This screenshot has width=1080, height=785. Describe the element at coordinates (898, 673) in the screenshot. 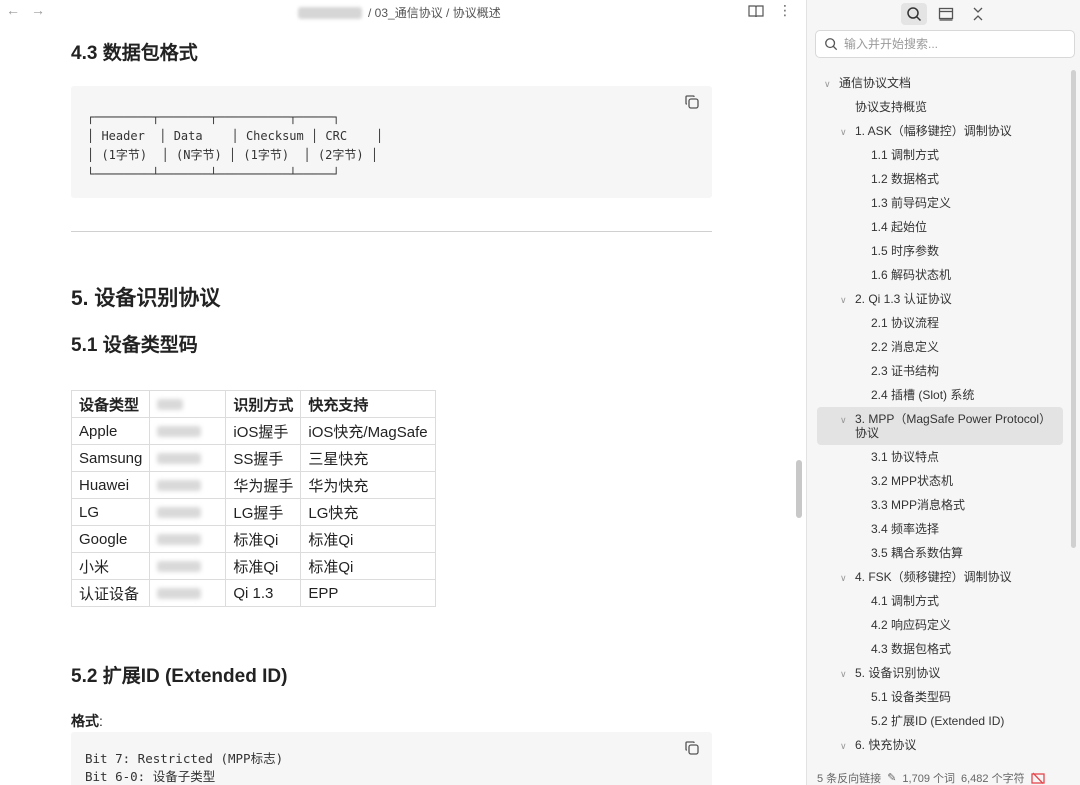

I see `outline-item-label: 5. 设备识别协议` at that location.